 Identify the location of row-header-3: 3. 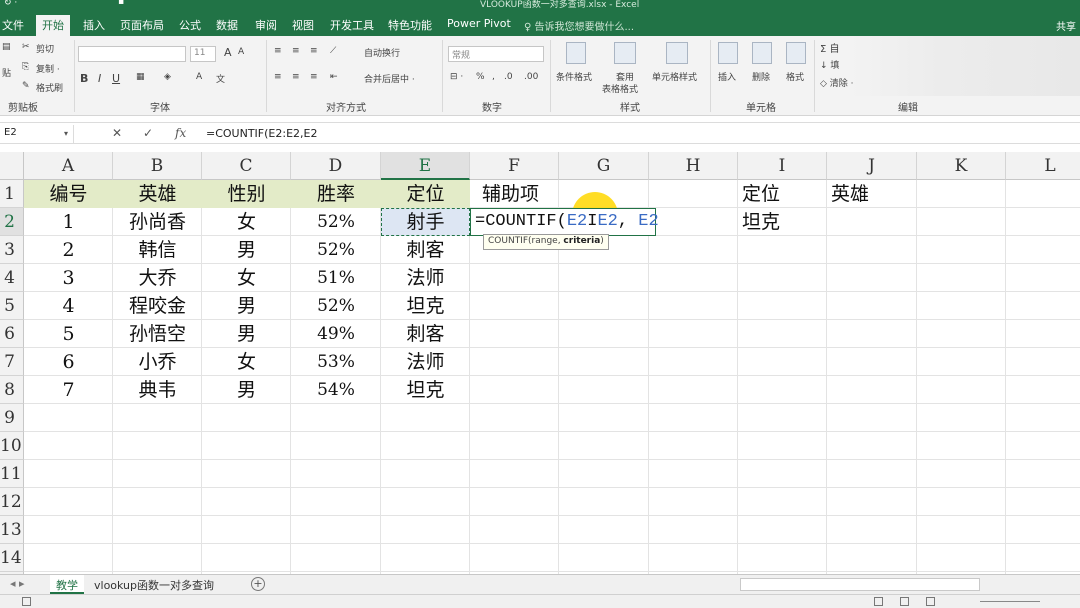
(12, 250).